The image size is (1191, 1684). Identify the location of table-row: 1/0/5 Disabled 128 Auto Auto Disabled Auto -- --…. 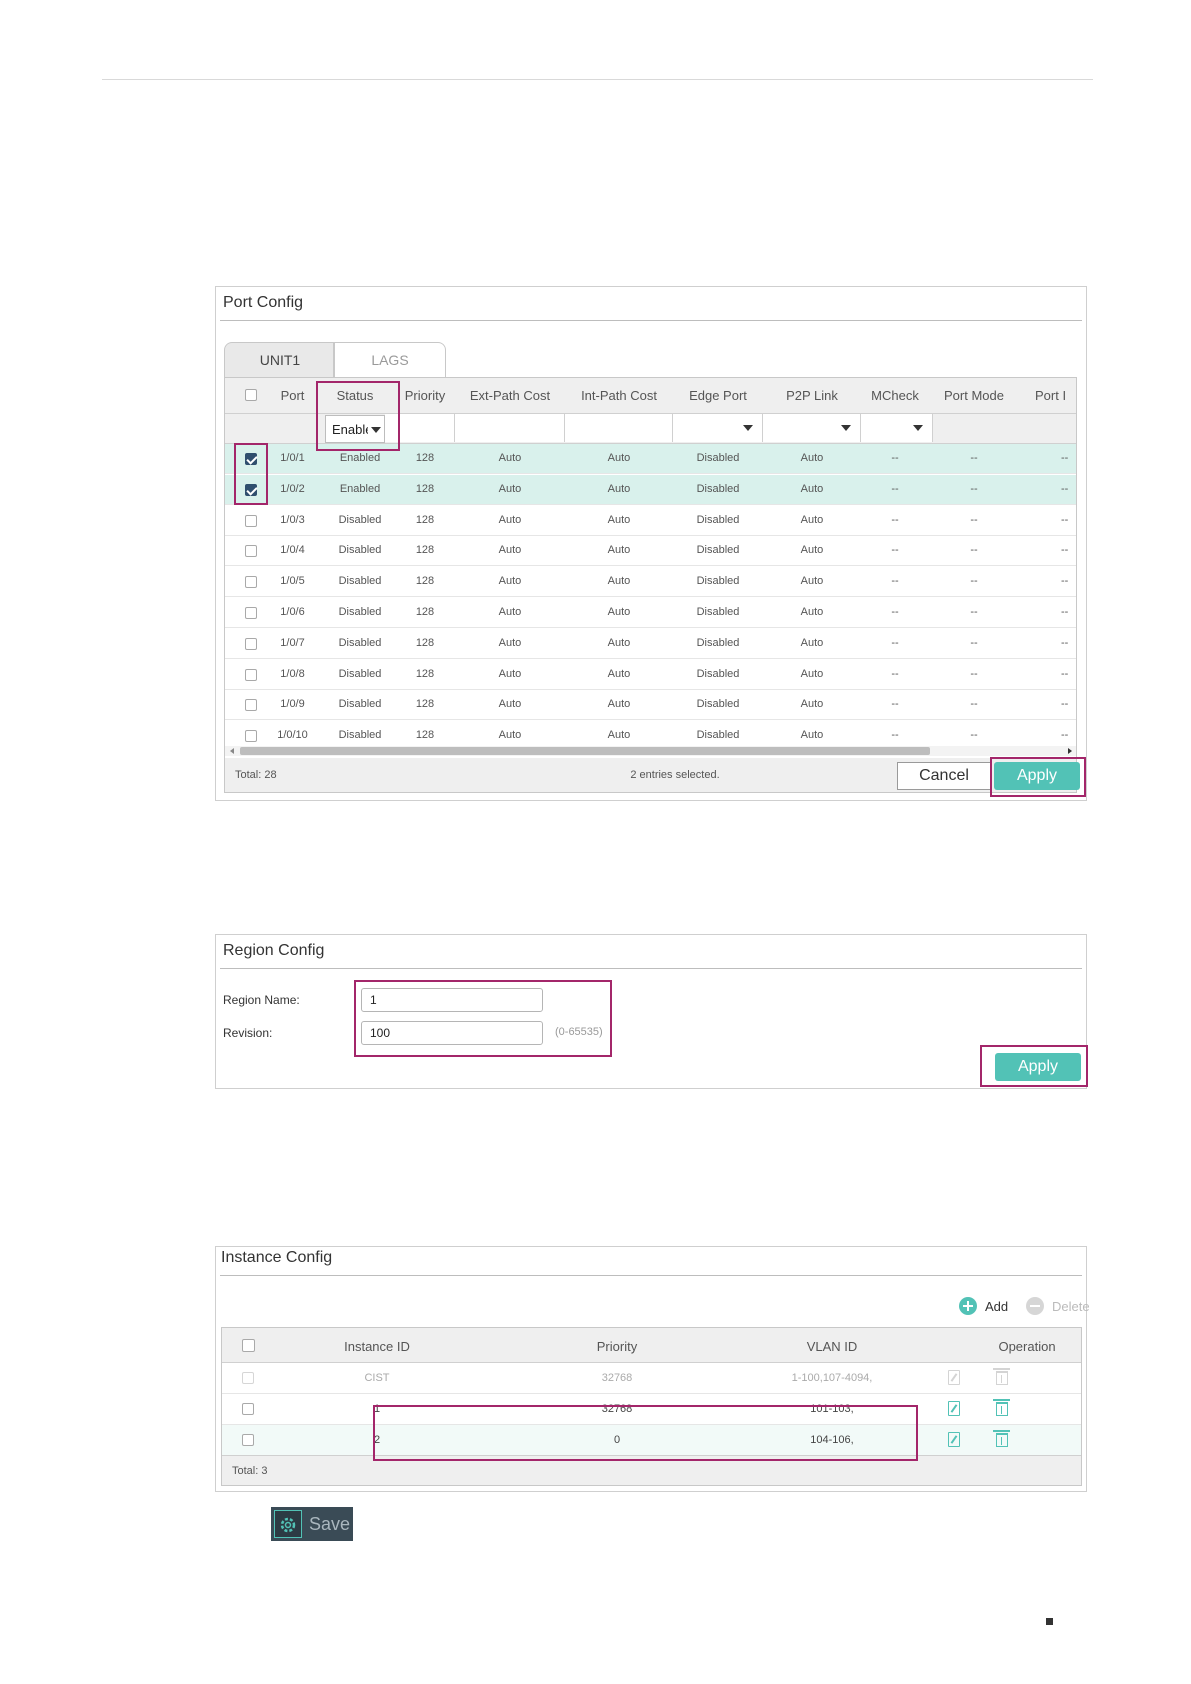
(650, 582).